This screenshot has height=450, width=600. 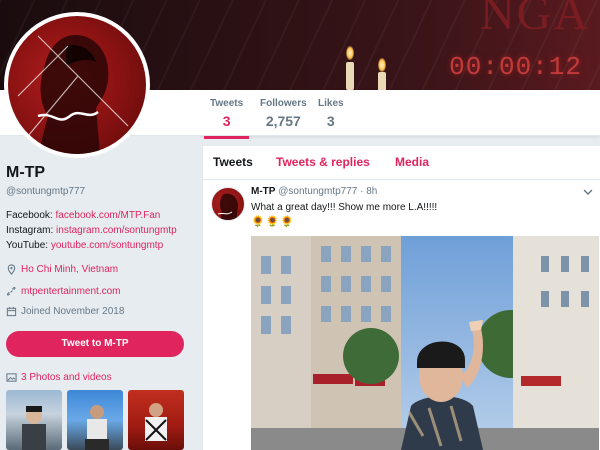 I want to click on tweet-author-name: M-TP, so click(x=263, y=191).